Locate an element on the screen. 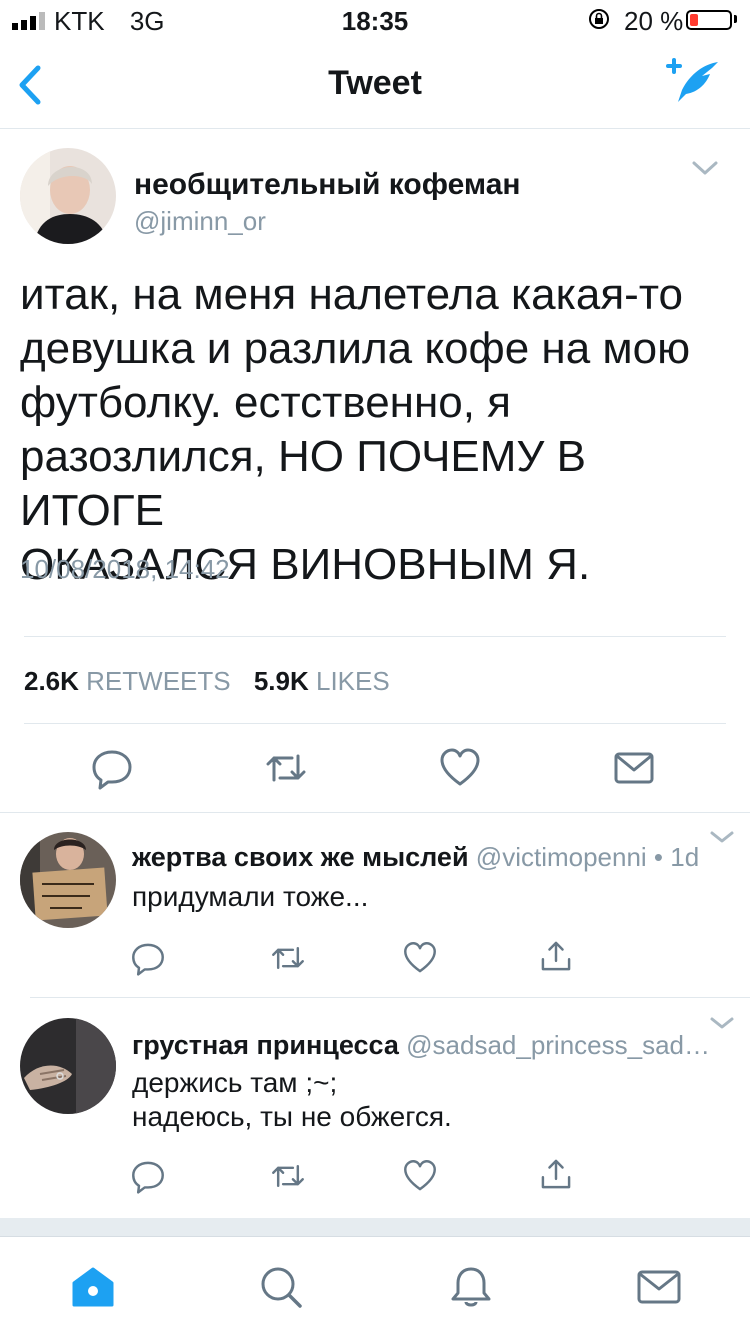 Image resolution: width=750 pixels, height=1335 pixels. tweet-text-line: разозлился, НО ПОЧЕМУ В ИТОГЕ is located at coordinates (303, 483).